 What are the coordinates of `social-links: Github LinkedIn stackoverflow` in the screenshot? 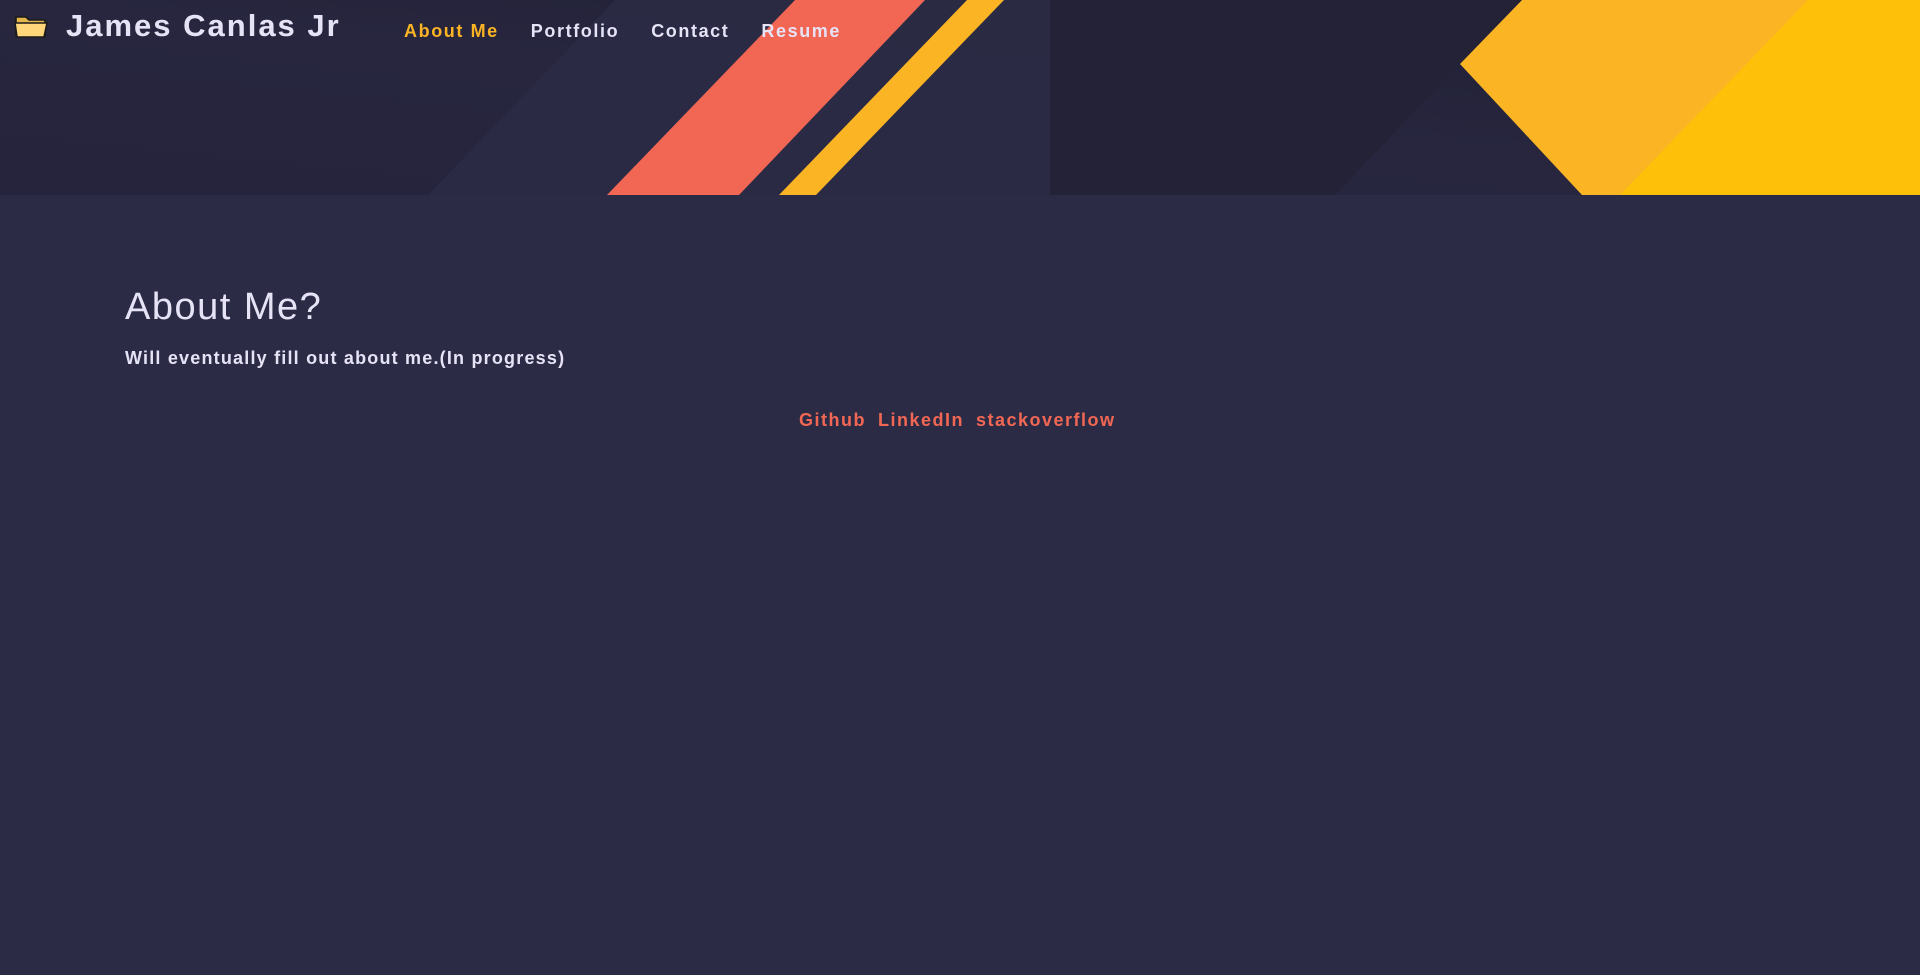 It's located at (963, 420).